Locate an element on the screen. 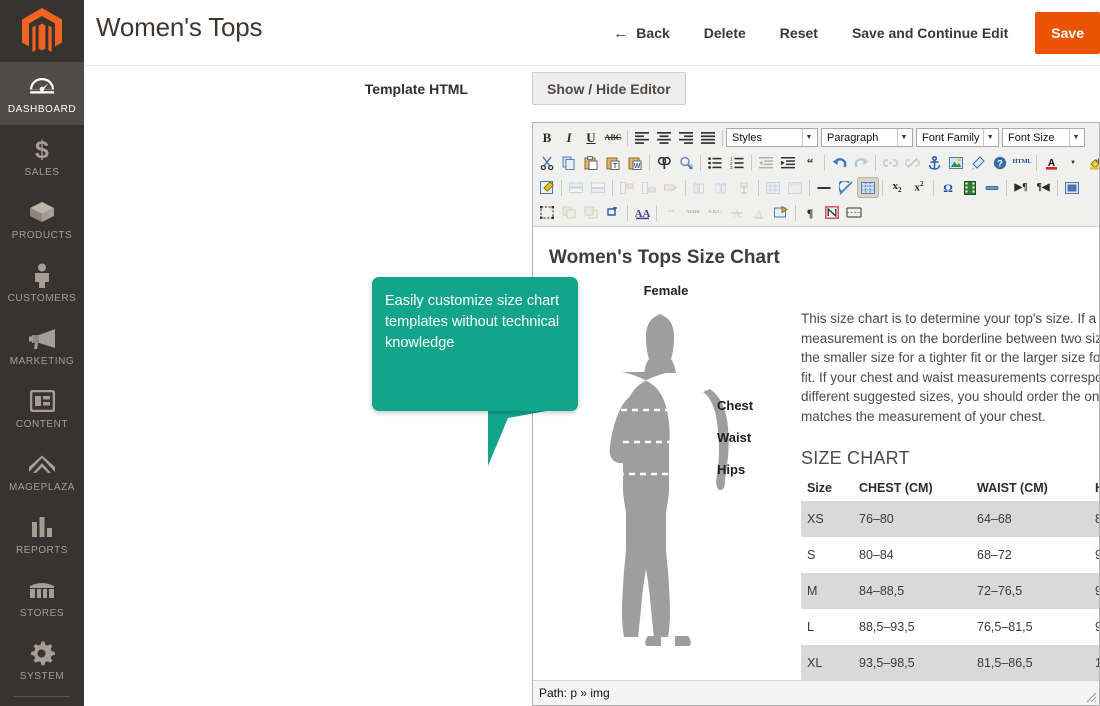 The height and width of the screenshot is (706, 1100). toolbar-separator is located at coordinates (1006, 187).